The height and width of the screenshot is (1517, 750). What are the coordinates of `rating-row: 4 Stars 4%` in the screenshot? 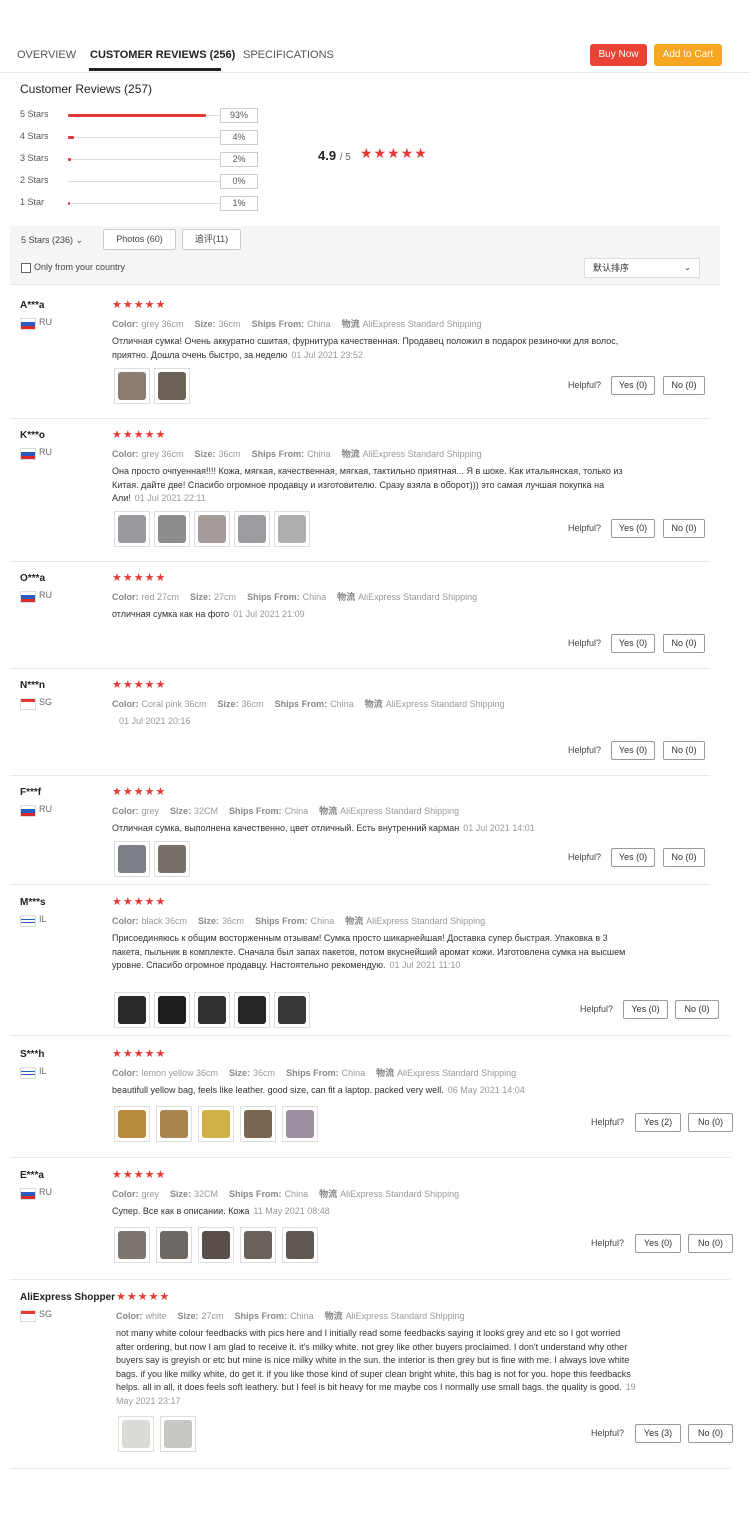 It's located at (140, 138).